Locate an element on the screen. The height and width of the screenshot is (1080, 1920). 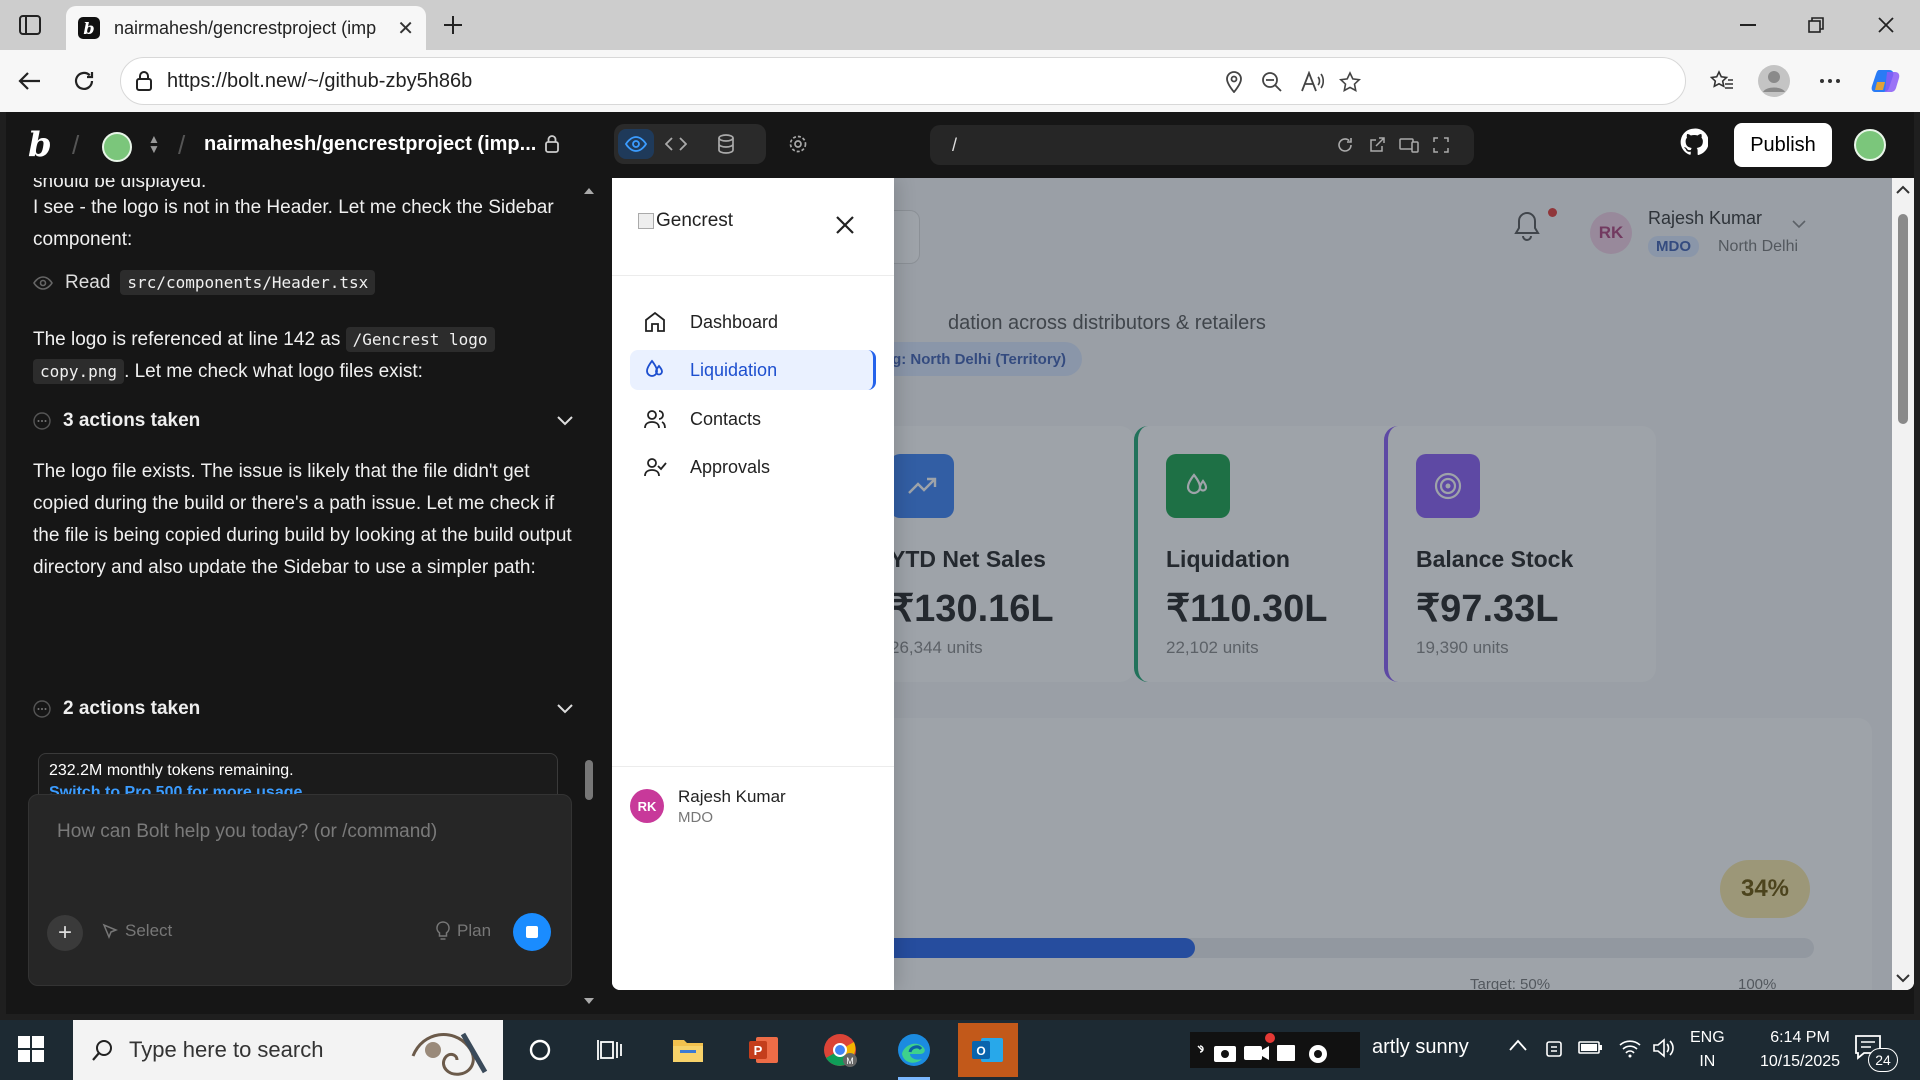
system-clock: 6:14 PM 10/15/2025 is located at coordinates (1800, 1050).